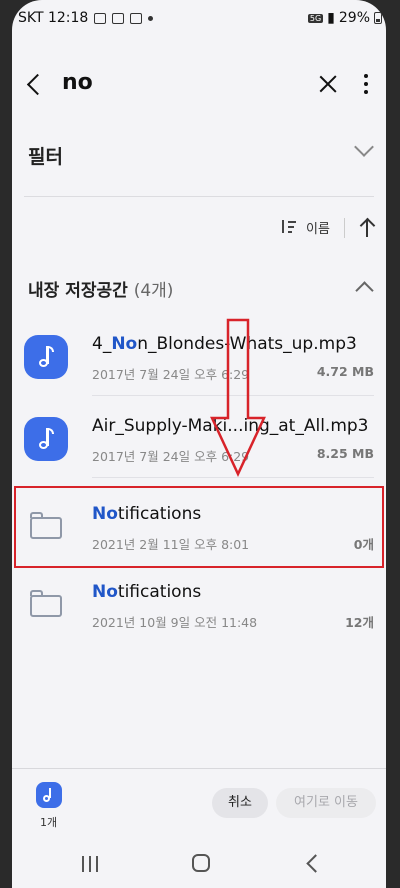 This screenshot has height=888, width=400. What do you see at coordinates (36, 84) in the screenshot?
I see `back-button` at bounding box center [36, 84].